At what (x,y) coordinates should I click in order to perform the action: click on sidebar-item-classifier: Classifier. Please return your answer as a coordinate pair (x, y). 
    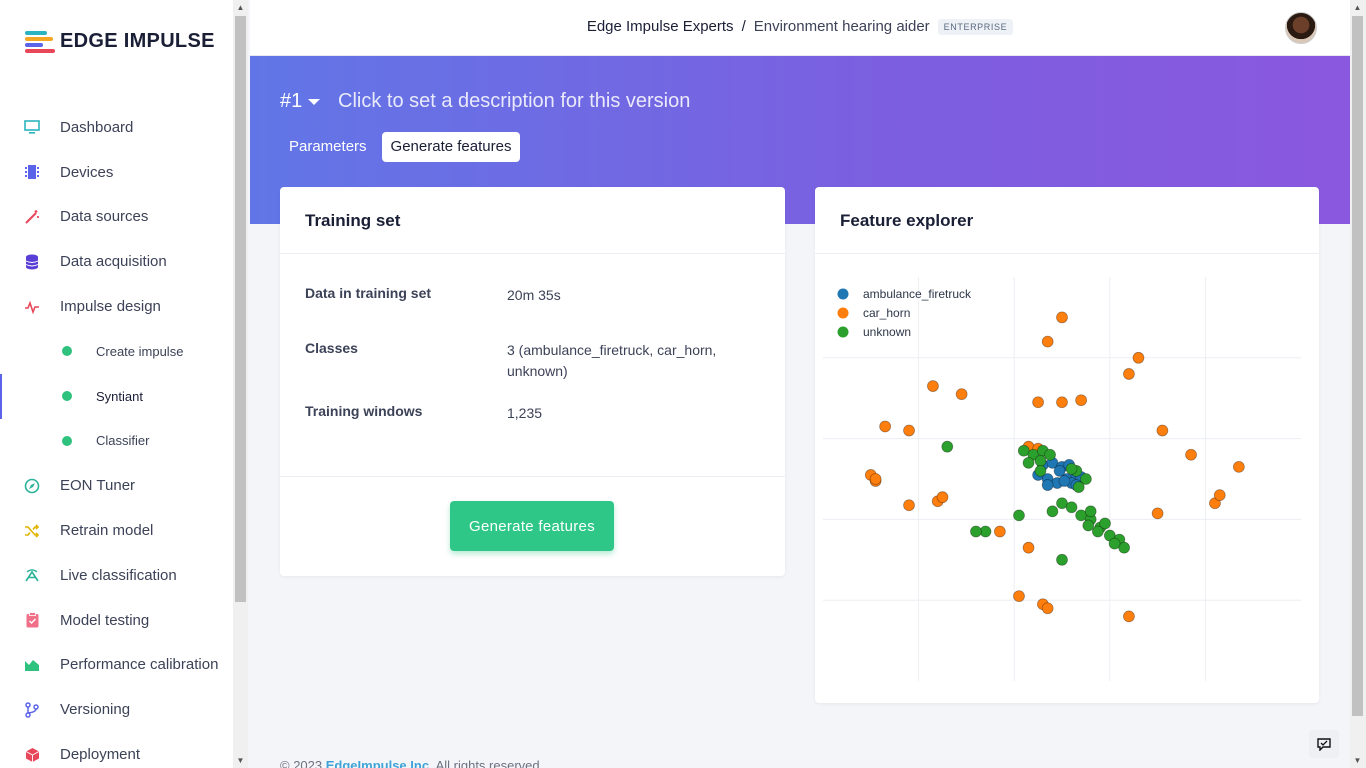
    Looking at the image, I should click on (116, 441).